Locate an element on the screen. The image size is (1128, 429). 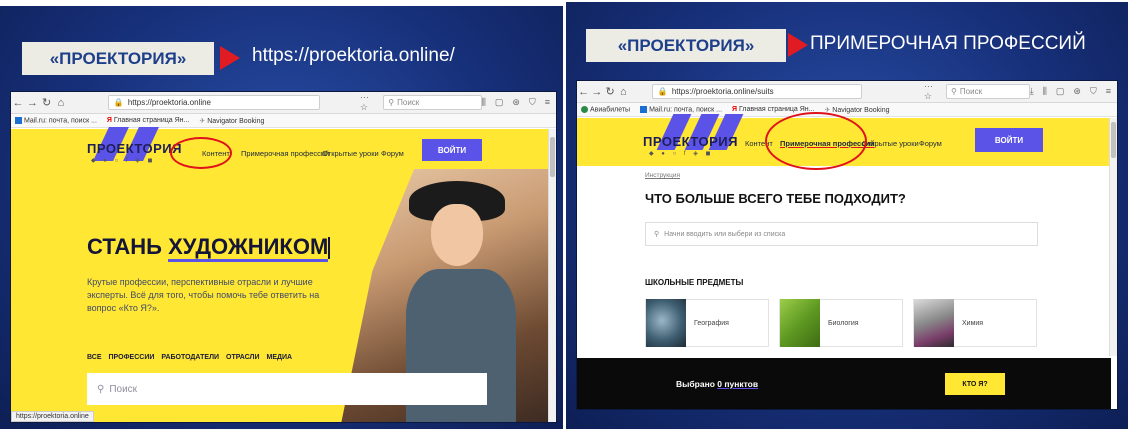
face-shape is located at coordinates (457, 235).